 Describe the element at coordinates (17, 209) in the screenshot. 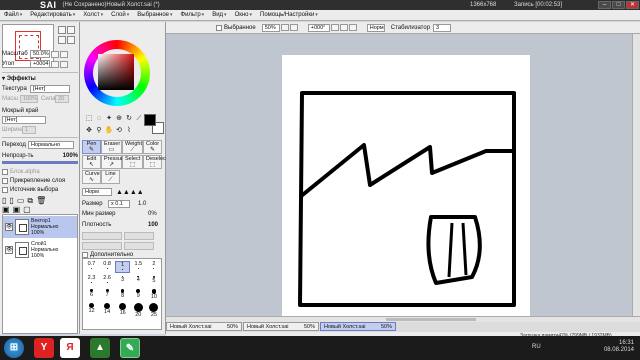

I see `merge-down-icon: ▣` at that location.